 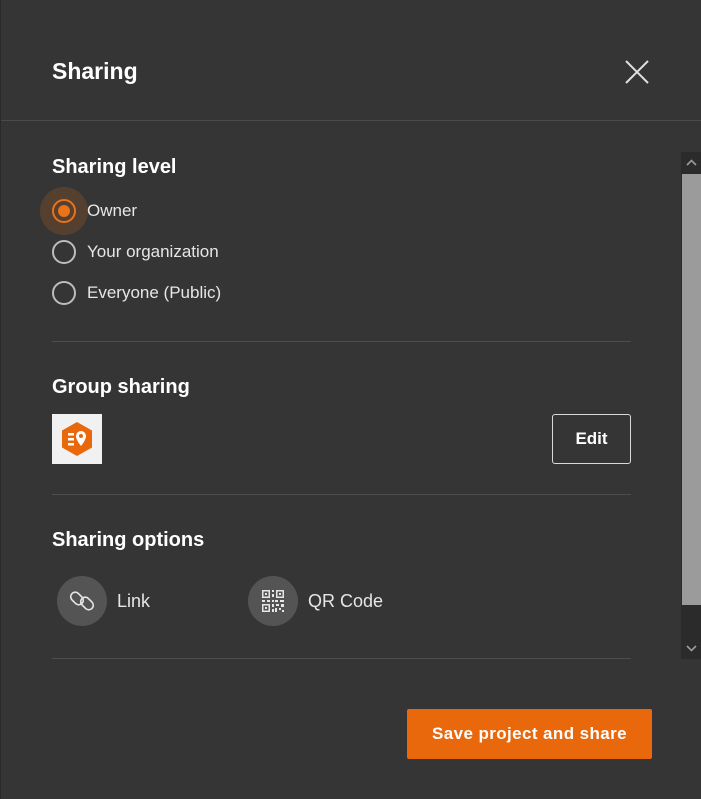 What do you see at coordinates (95, 71) in the screenshot?
I see `dialog-title: Sharing` at bounding box center [95, 71].